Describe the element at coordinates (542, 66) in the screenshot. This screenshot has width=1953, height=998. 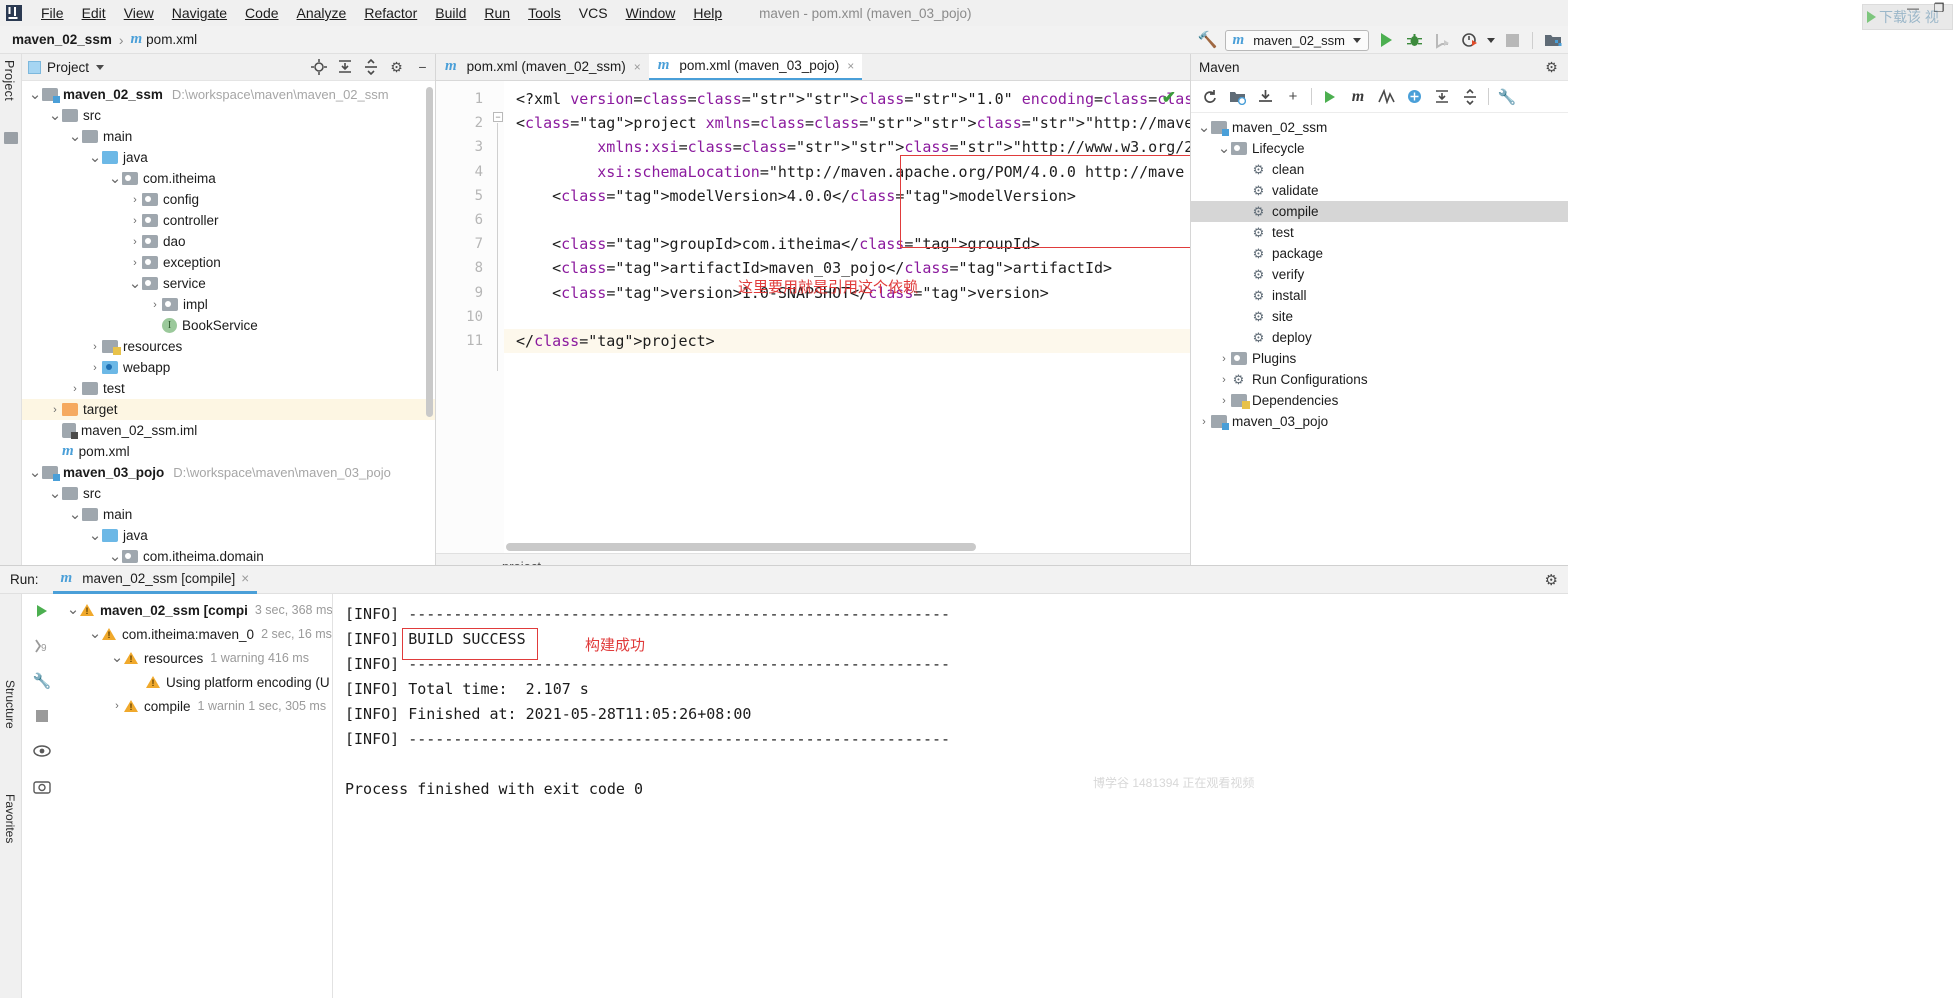
I see `editor-tab: m pom.xml (maven_02_ssm) ×` at that location.